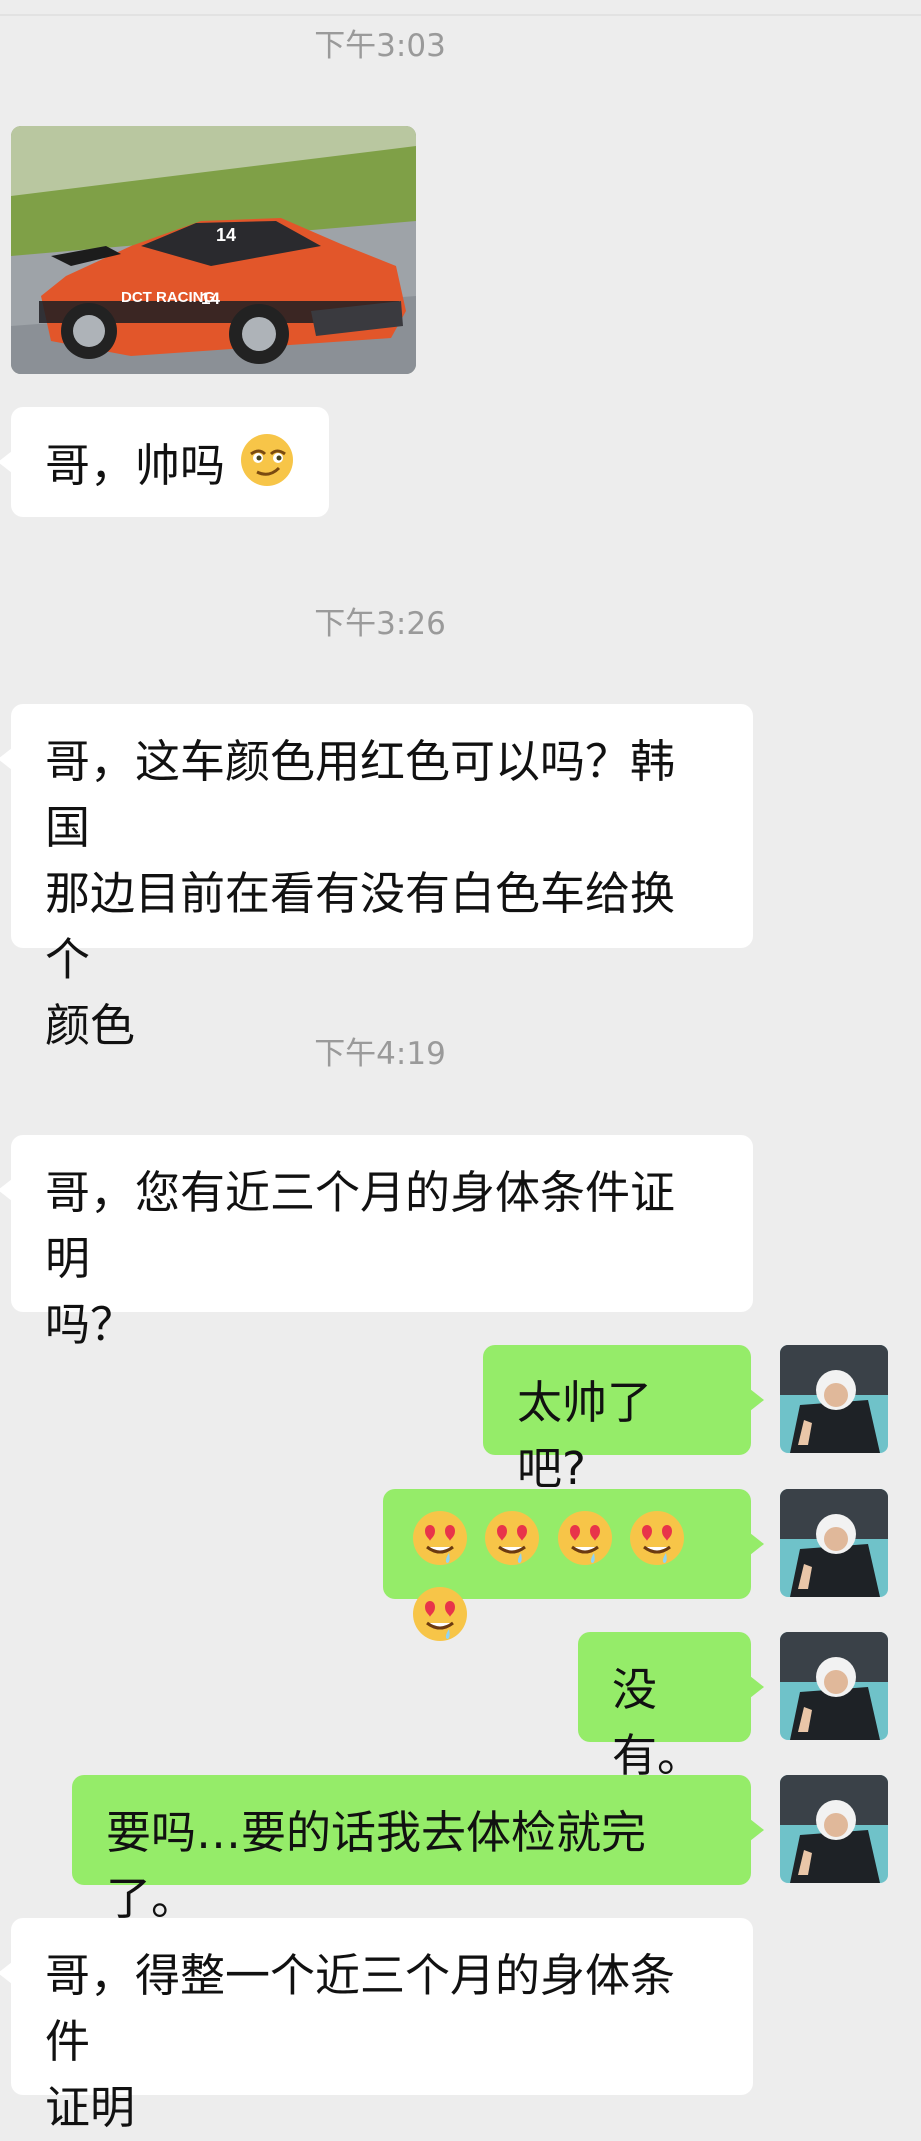 The image size is (921, 2141). I want to click on incoming-message: 哥，帅吗, so click(165, 462).